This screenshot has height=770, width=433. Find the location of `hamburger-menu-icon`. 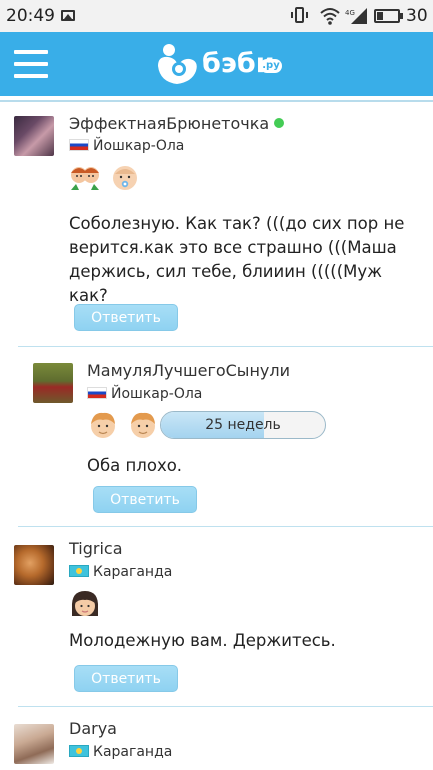

hamburger-menu-icon is located at coordinates (31, 64).